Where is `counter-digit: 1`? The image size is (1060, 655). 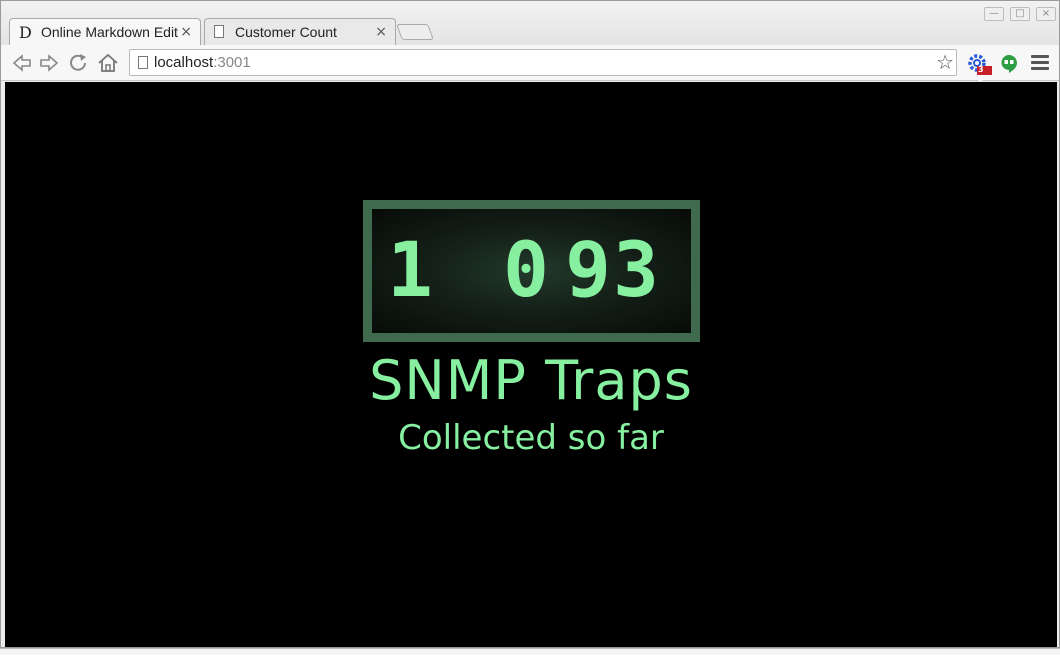 counter-digit: 1 is located at coordinates (410, 269).